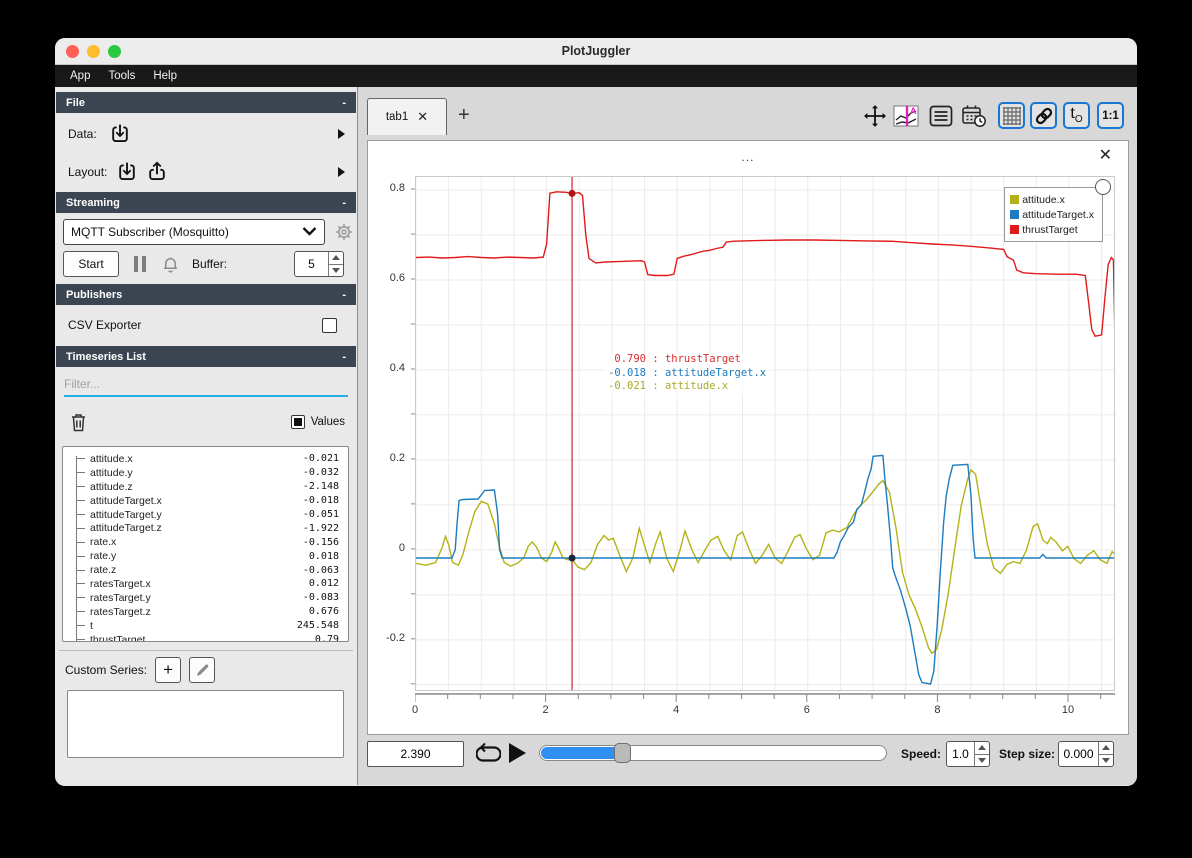 This screenshot has width=1192, height=858. I want to click on tab-close-icon: ✕, so click(422, 117).